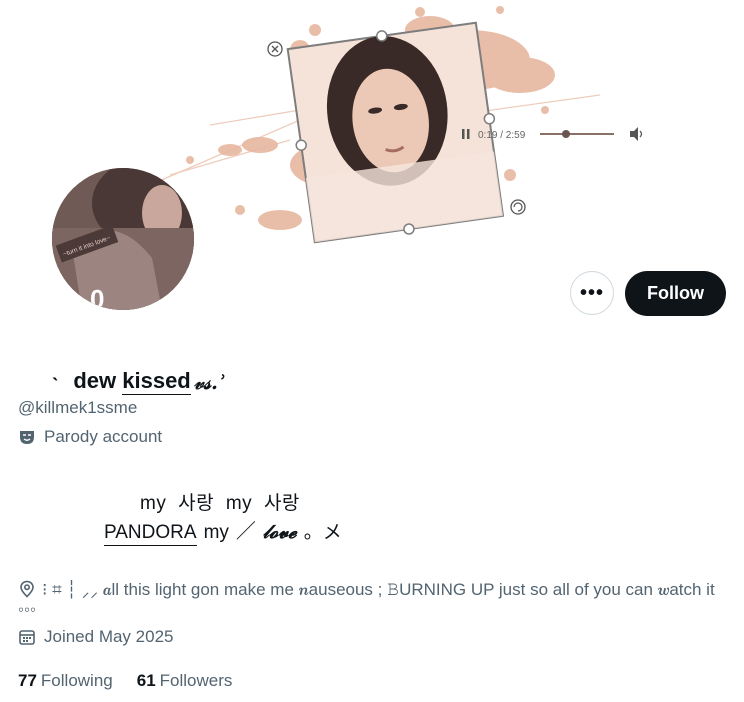 This screenshot has height=702, width=744. Describe the element at coordinates (27, 589) in the screenshot. I see `location-pin-icon` at that location.